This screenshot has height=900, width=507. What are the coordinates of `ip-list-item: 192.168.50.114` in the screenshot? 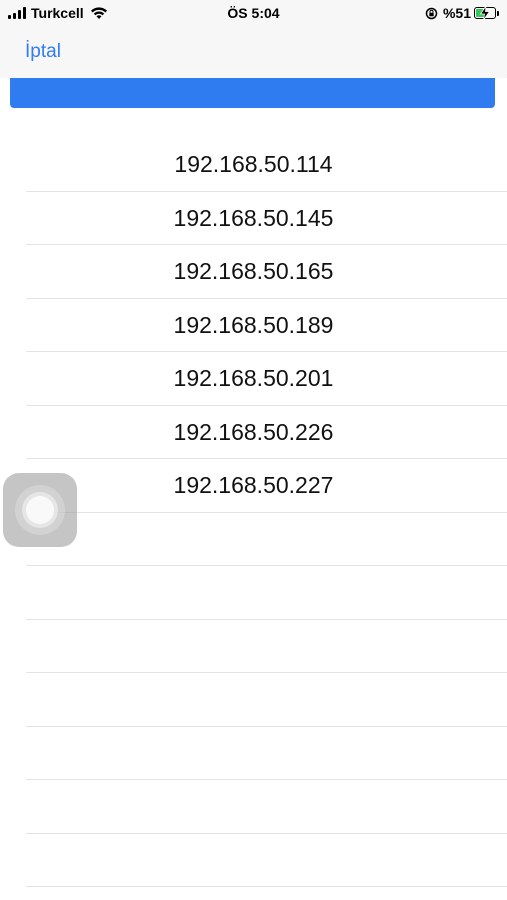 It's located at (253, 165).